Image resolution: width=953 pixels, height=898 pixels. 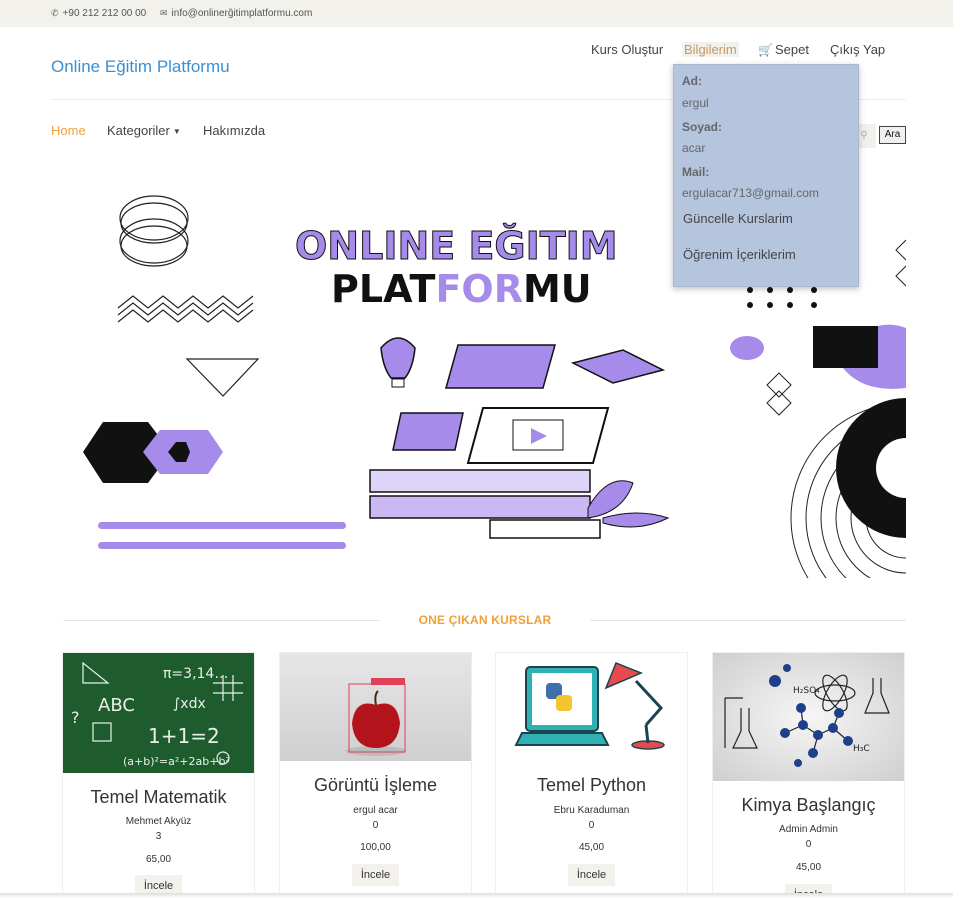 What do you see at coordinates (158, 797) in the screenshot?
I see `course-title: Temel Matematik` at bounding box center [158, 797].